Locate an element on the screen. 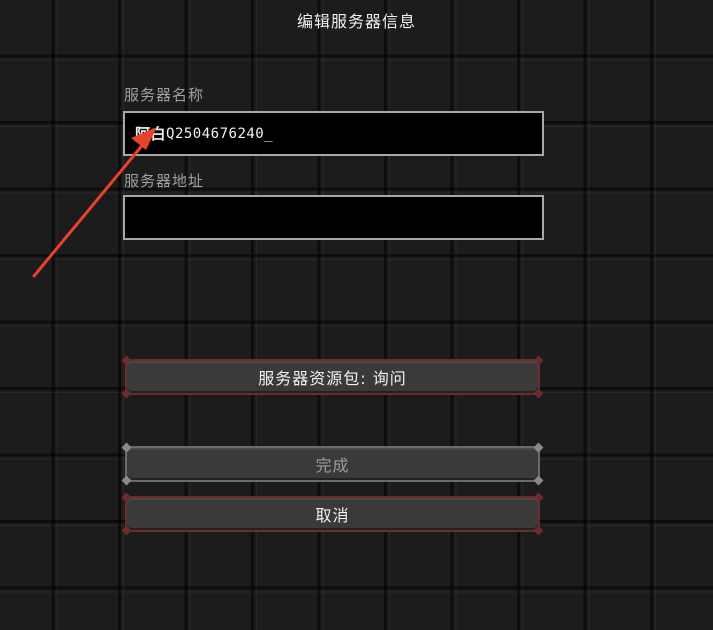 This screenshot has width=713, height=630. annotation-arrow-icon is located at coordinates (94, 202).